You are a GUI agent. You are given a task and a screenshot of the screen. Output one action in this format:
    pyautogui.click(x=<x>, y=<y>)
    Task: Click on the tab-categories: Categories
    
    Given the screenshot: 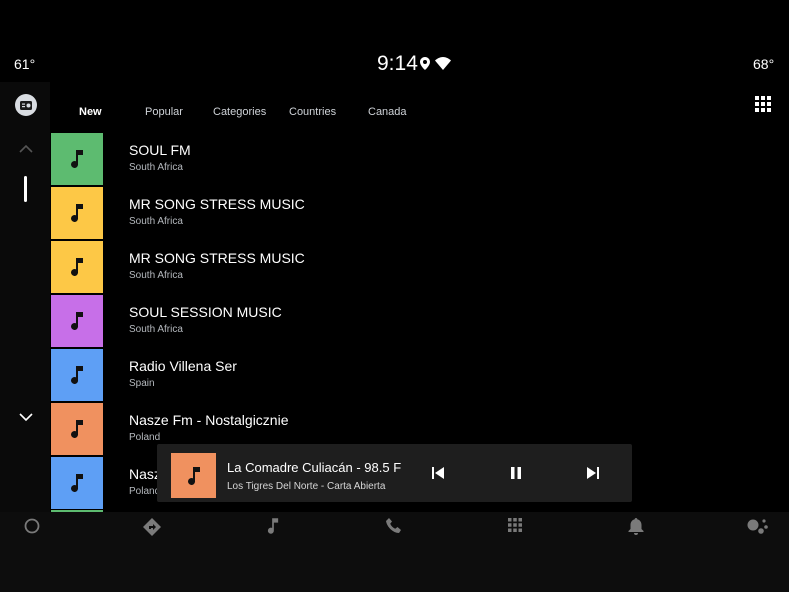 What is the action you would take?
    pyautogui.click(x=239, y=112)
    